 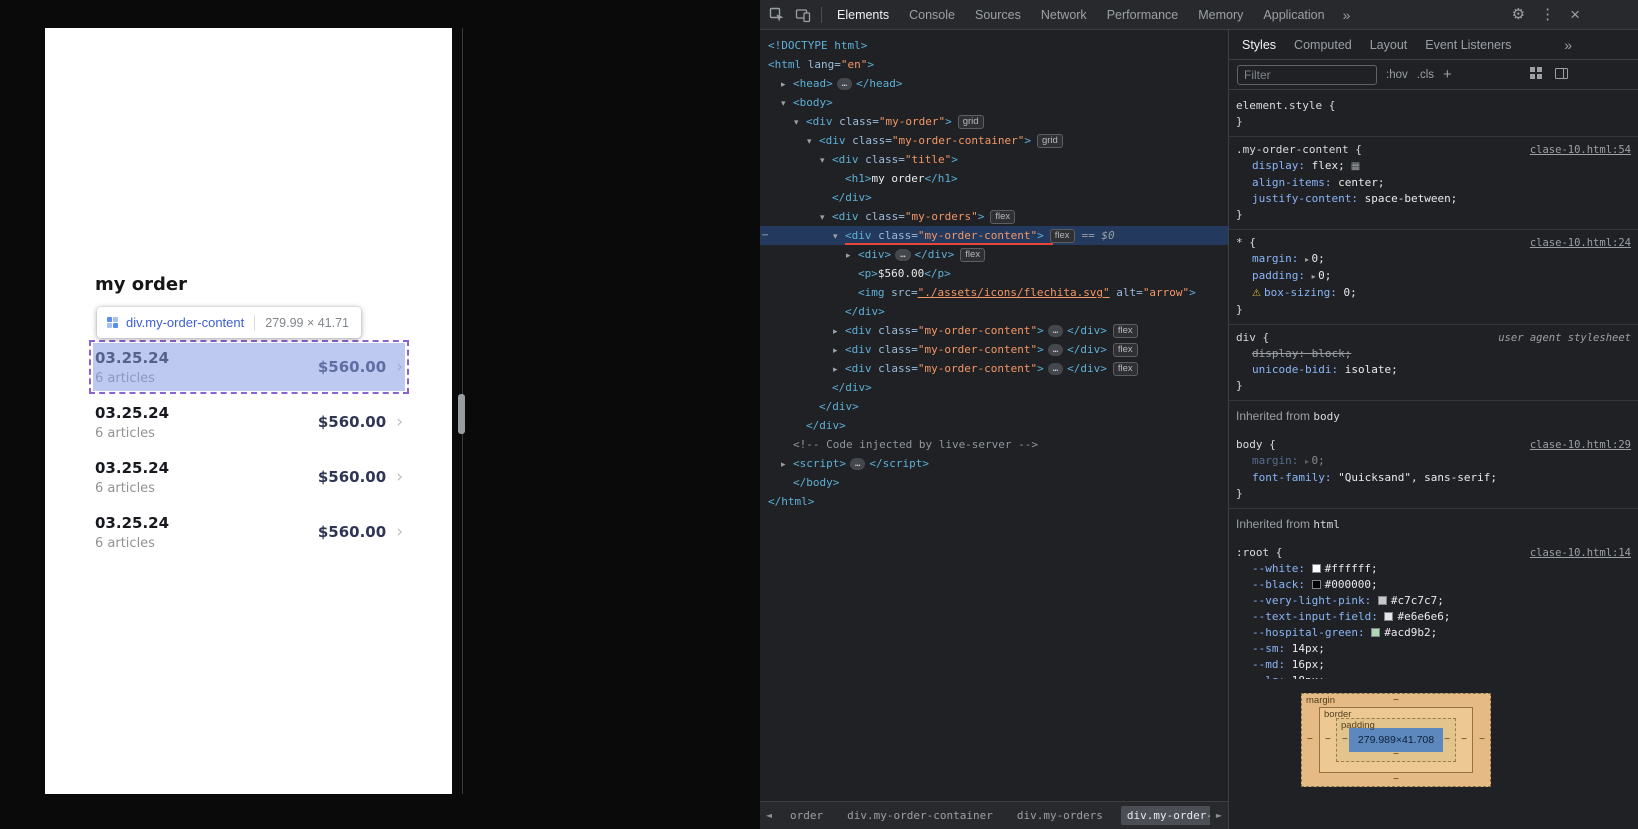 What do you see at coordinates (1433, 370) in the screenshot?
I see `css-declaration: unicode-bidi: isolate;` at bounding box center [1433, 370].